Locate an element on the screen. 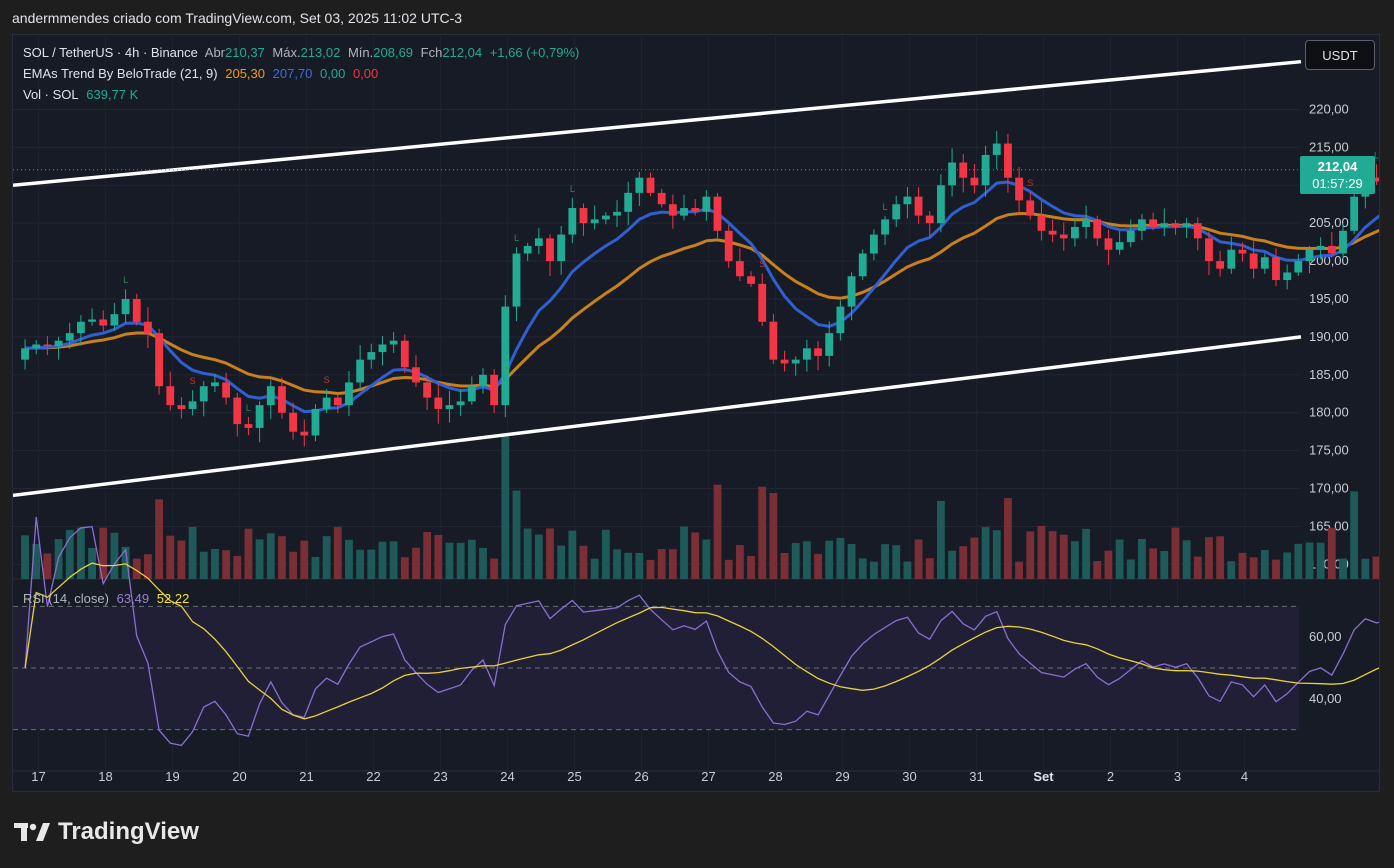  price-tick-label: 170,00 is located at coordinates (1329, 488).